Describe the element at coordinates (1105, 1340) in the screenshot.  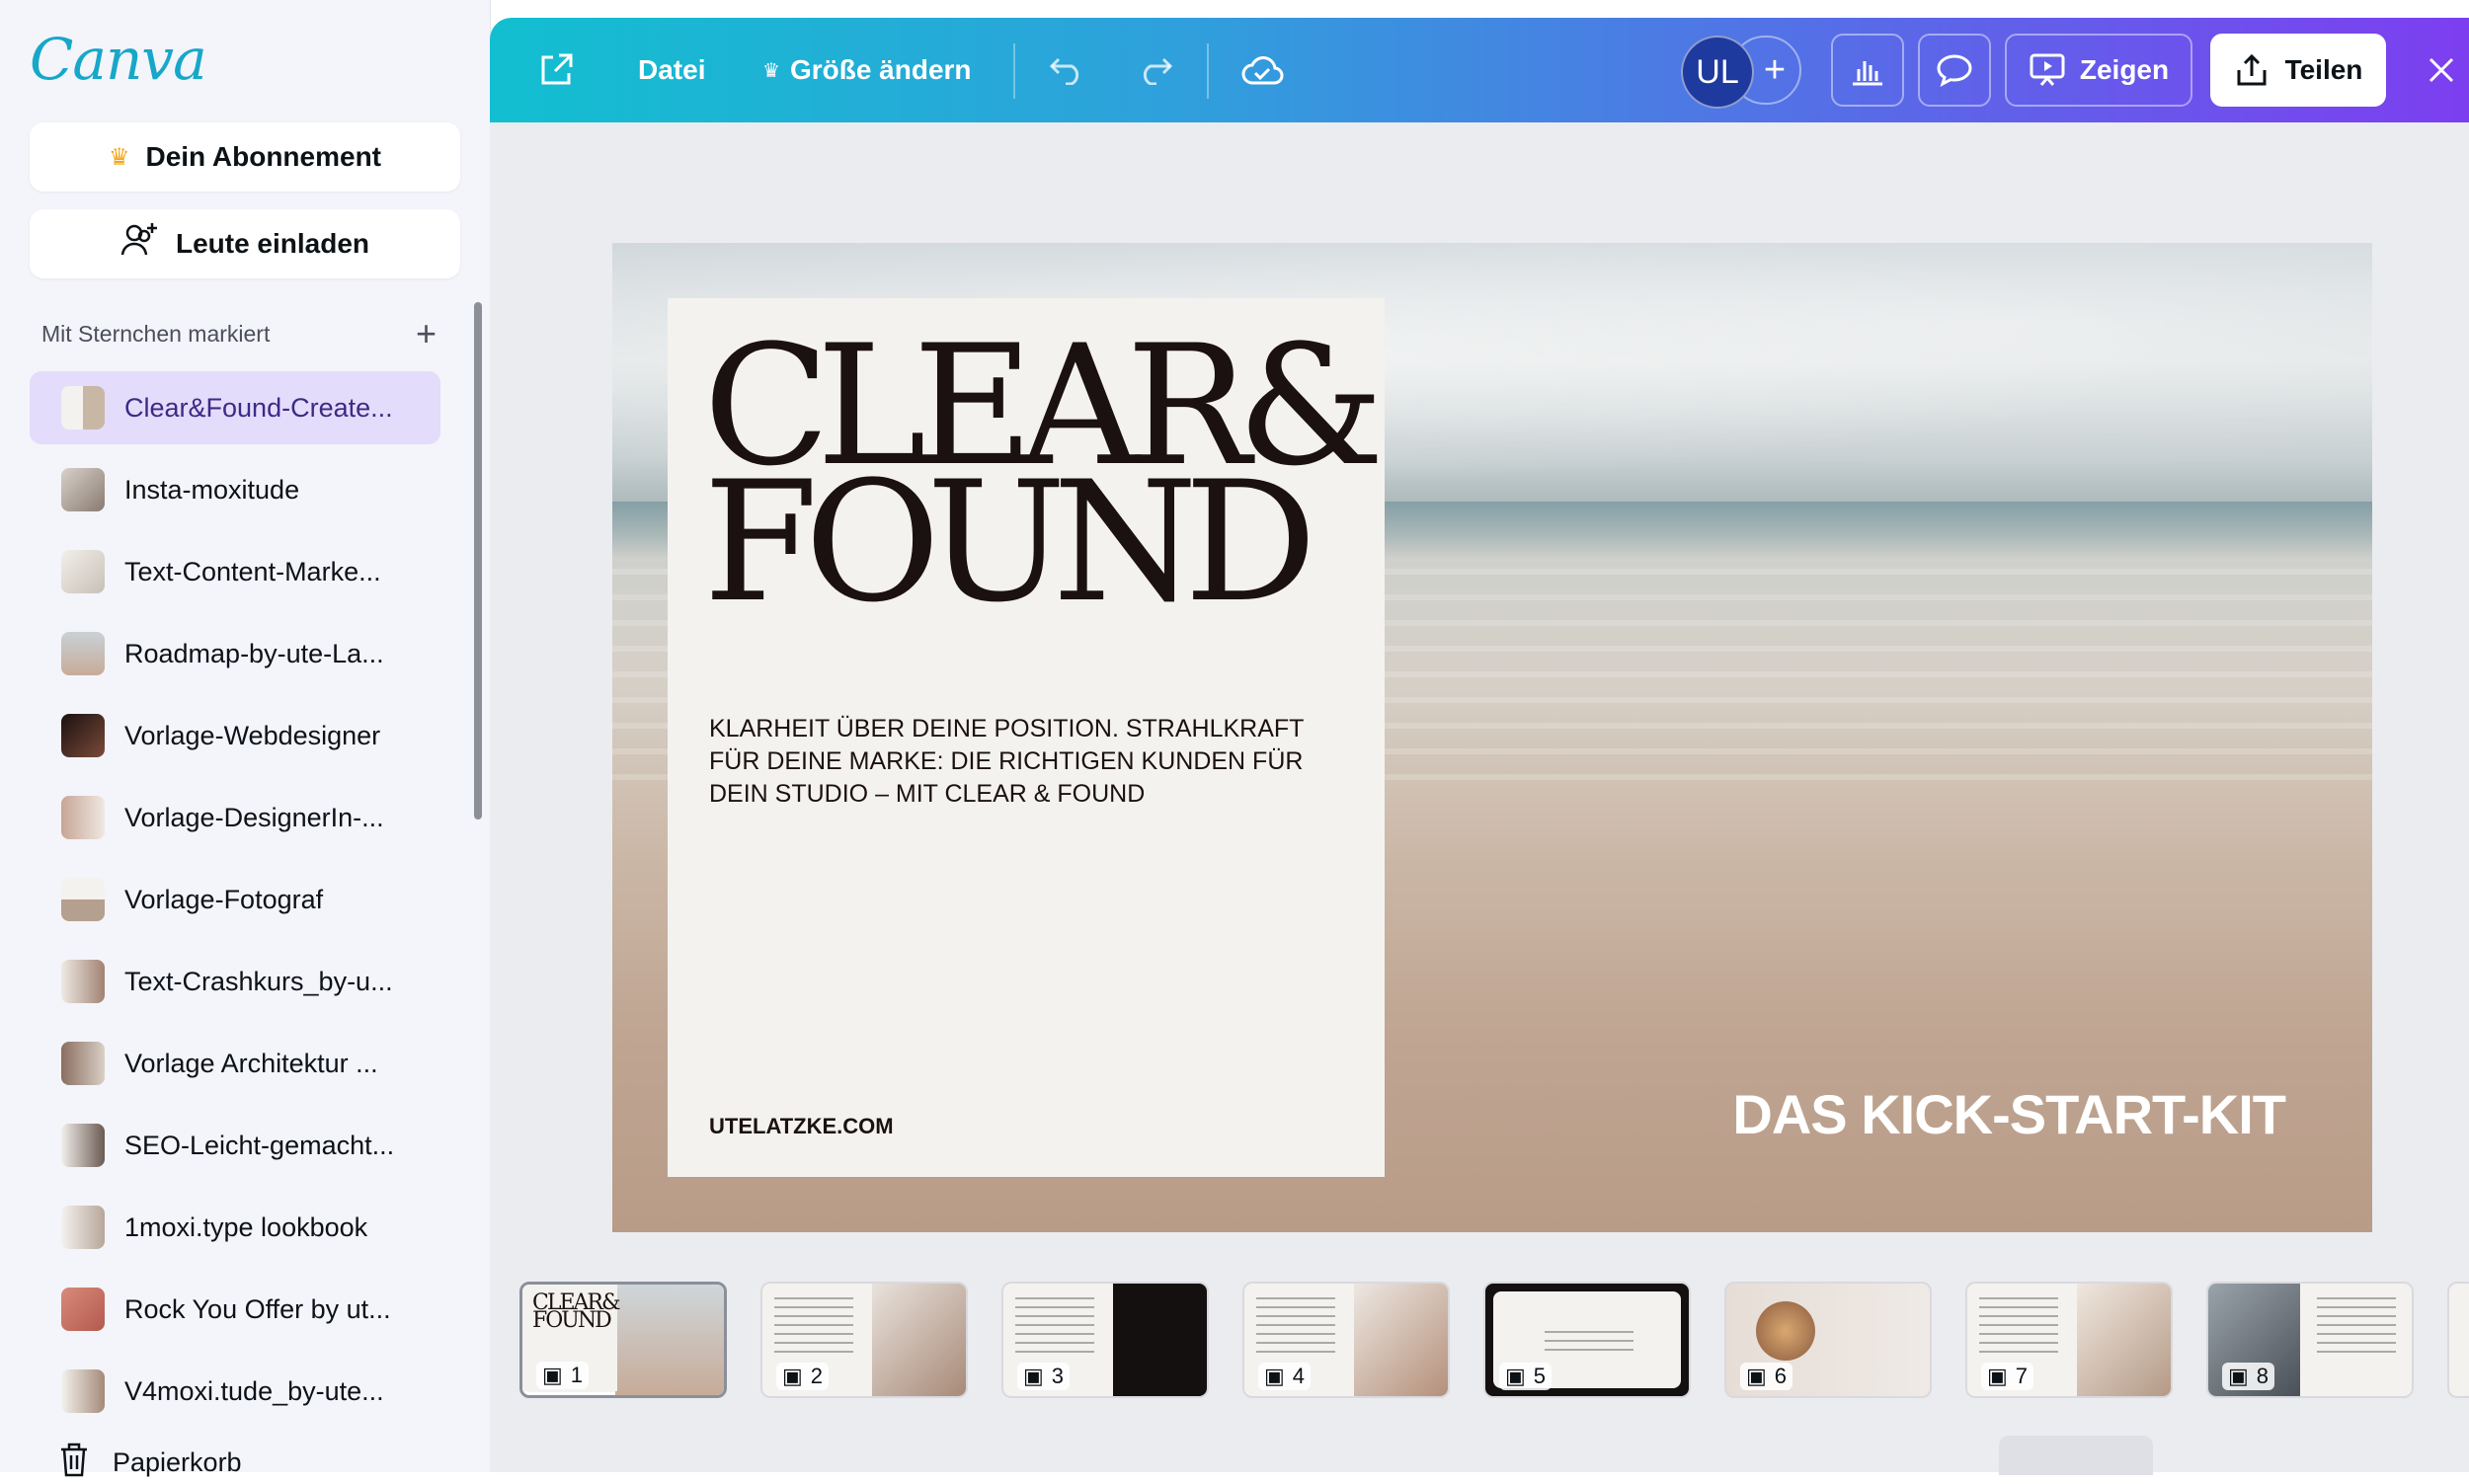
I see `page-thumbnail: ▣ 3` at that location.